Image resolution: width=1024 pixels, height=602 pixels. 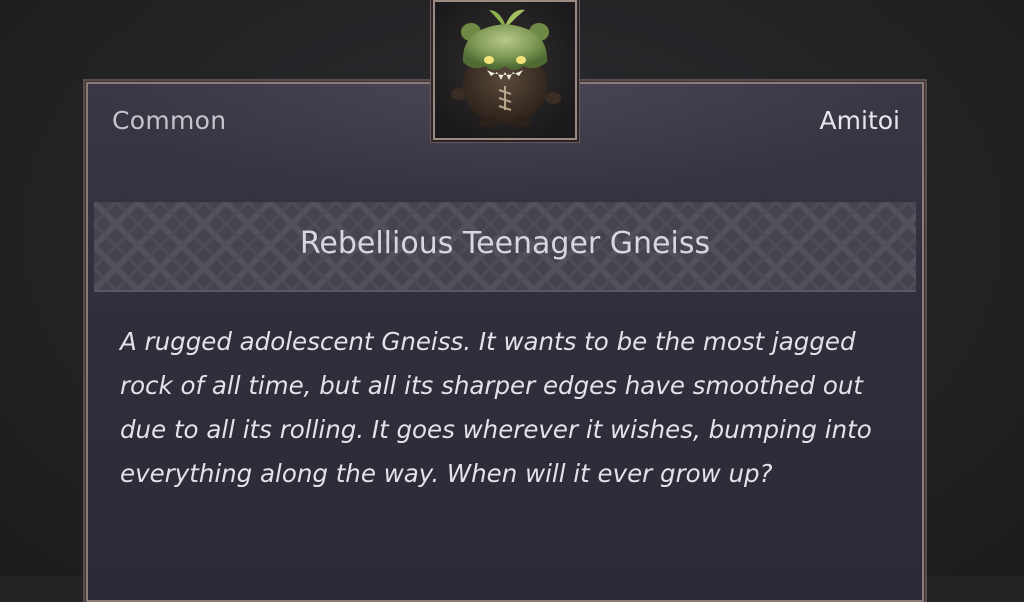 I want to click on item-name-banner: Rebellious Teenager Gneiss, so click(x=505, y=247).